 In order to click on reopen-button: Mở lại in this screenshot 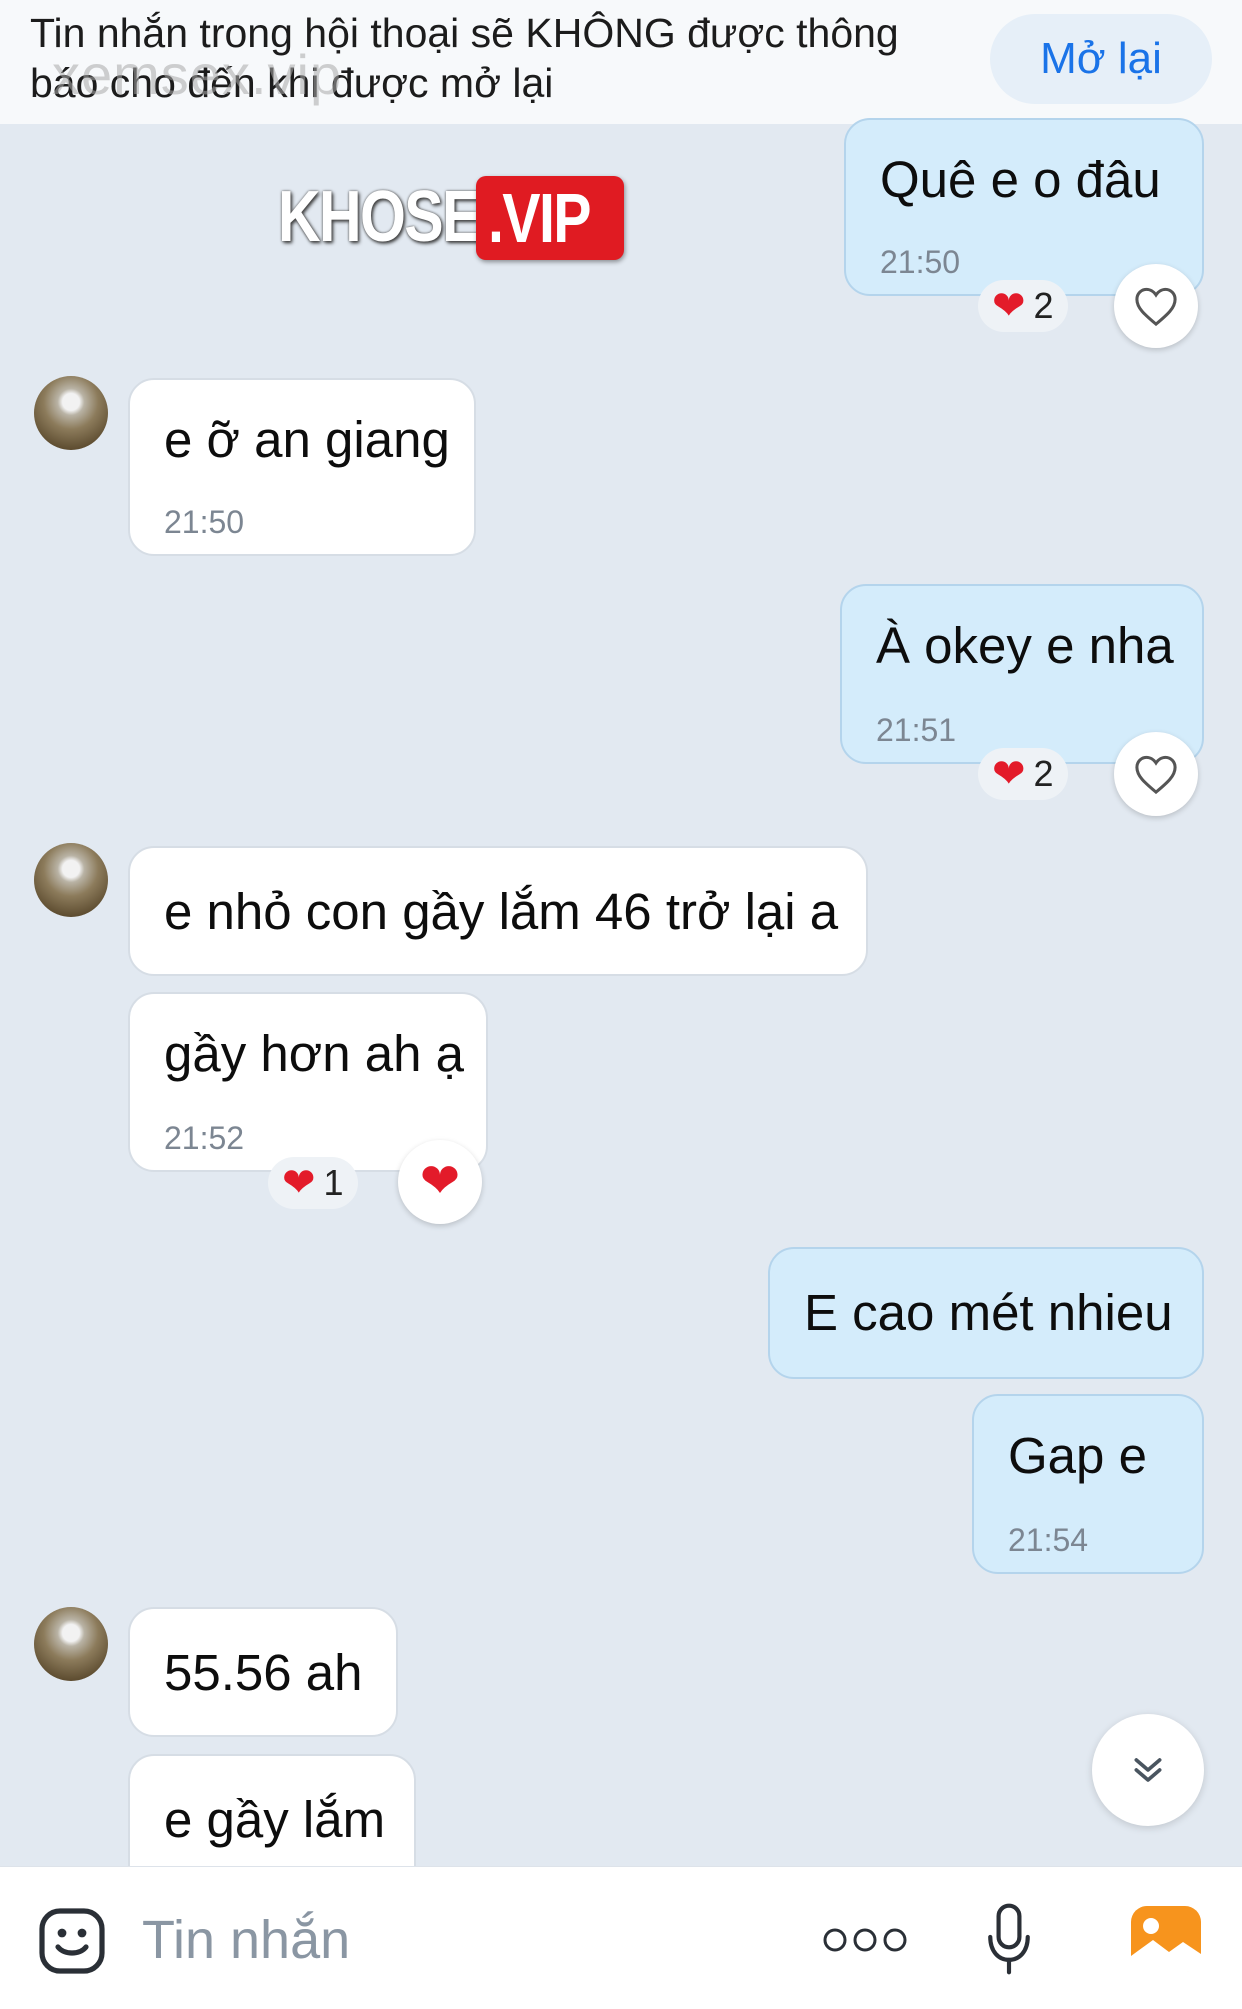, I will do `click(1101, 59)`.